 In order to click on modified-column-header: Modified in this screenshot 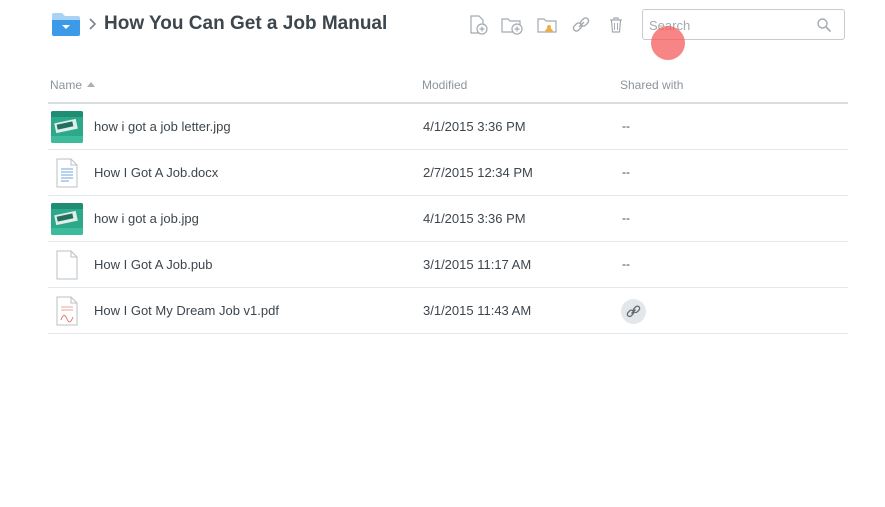, I will do `click(444, 85)`.